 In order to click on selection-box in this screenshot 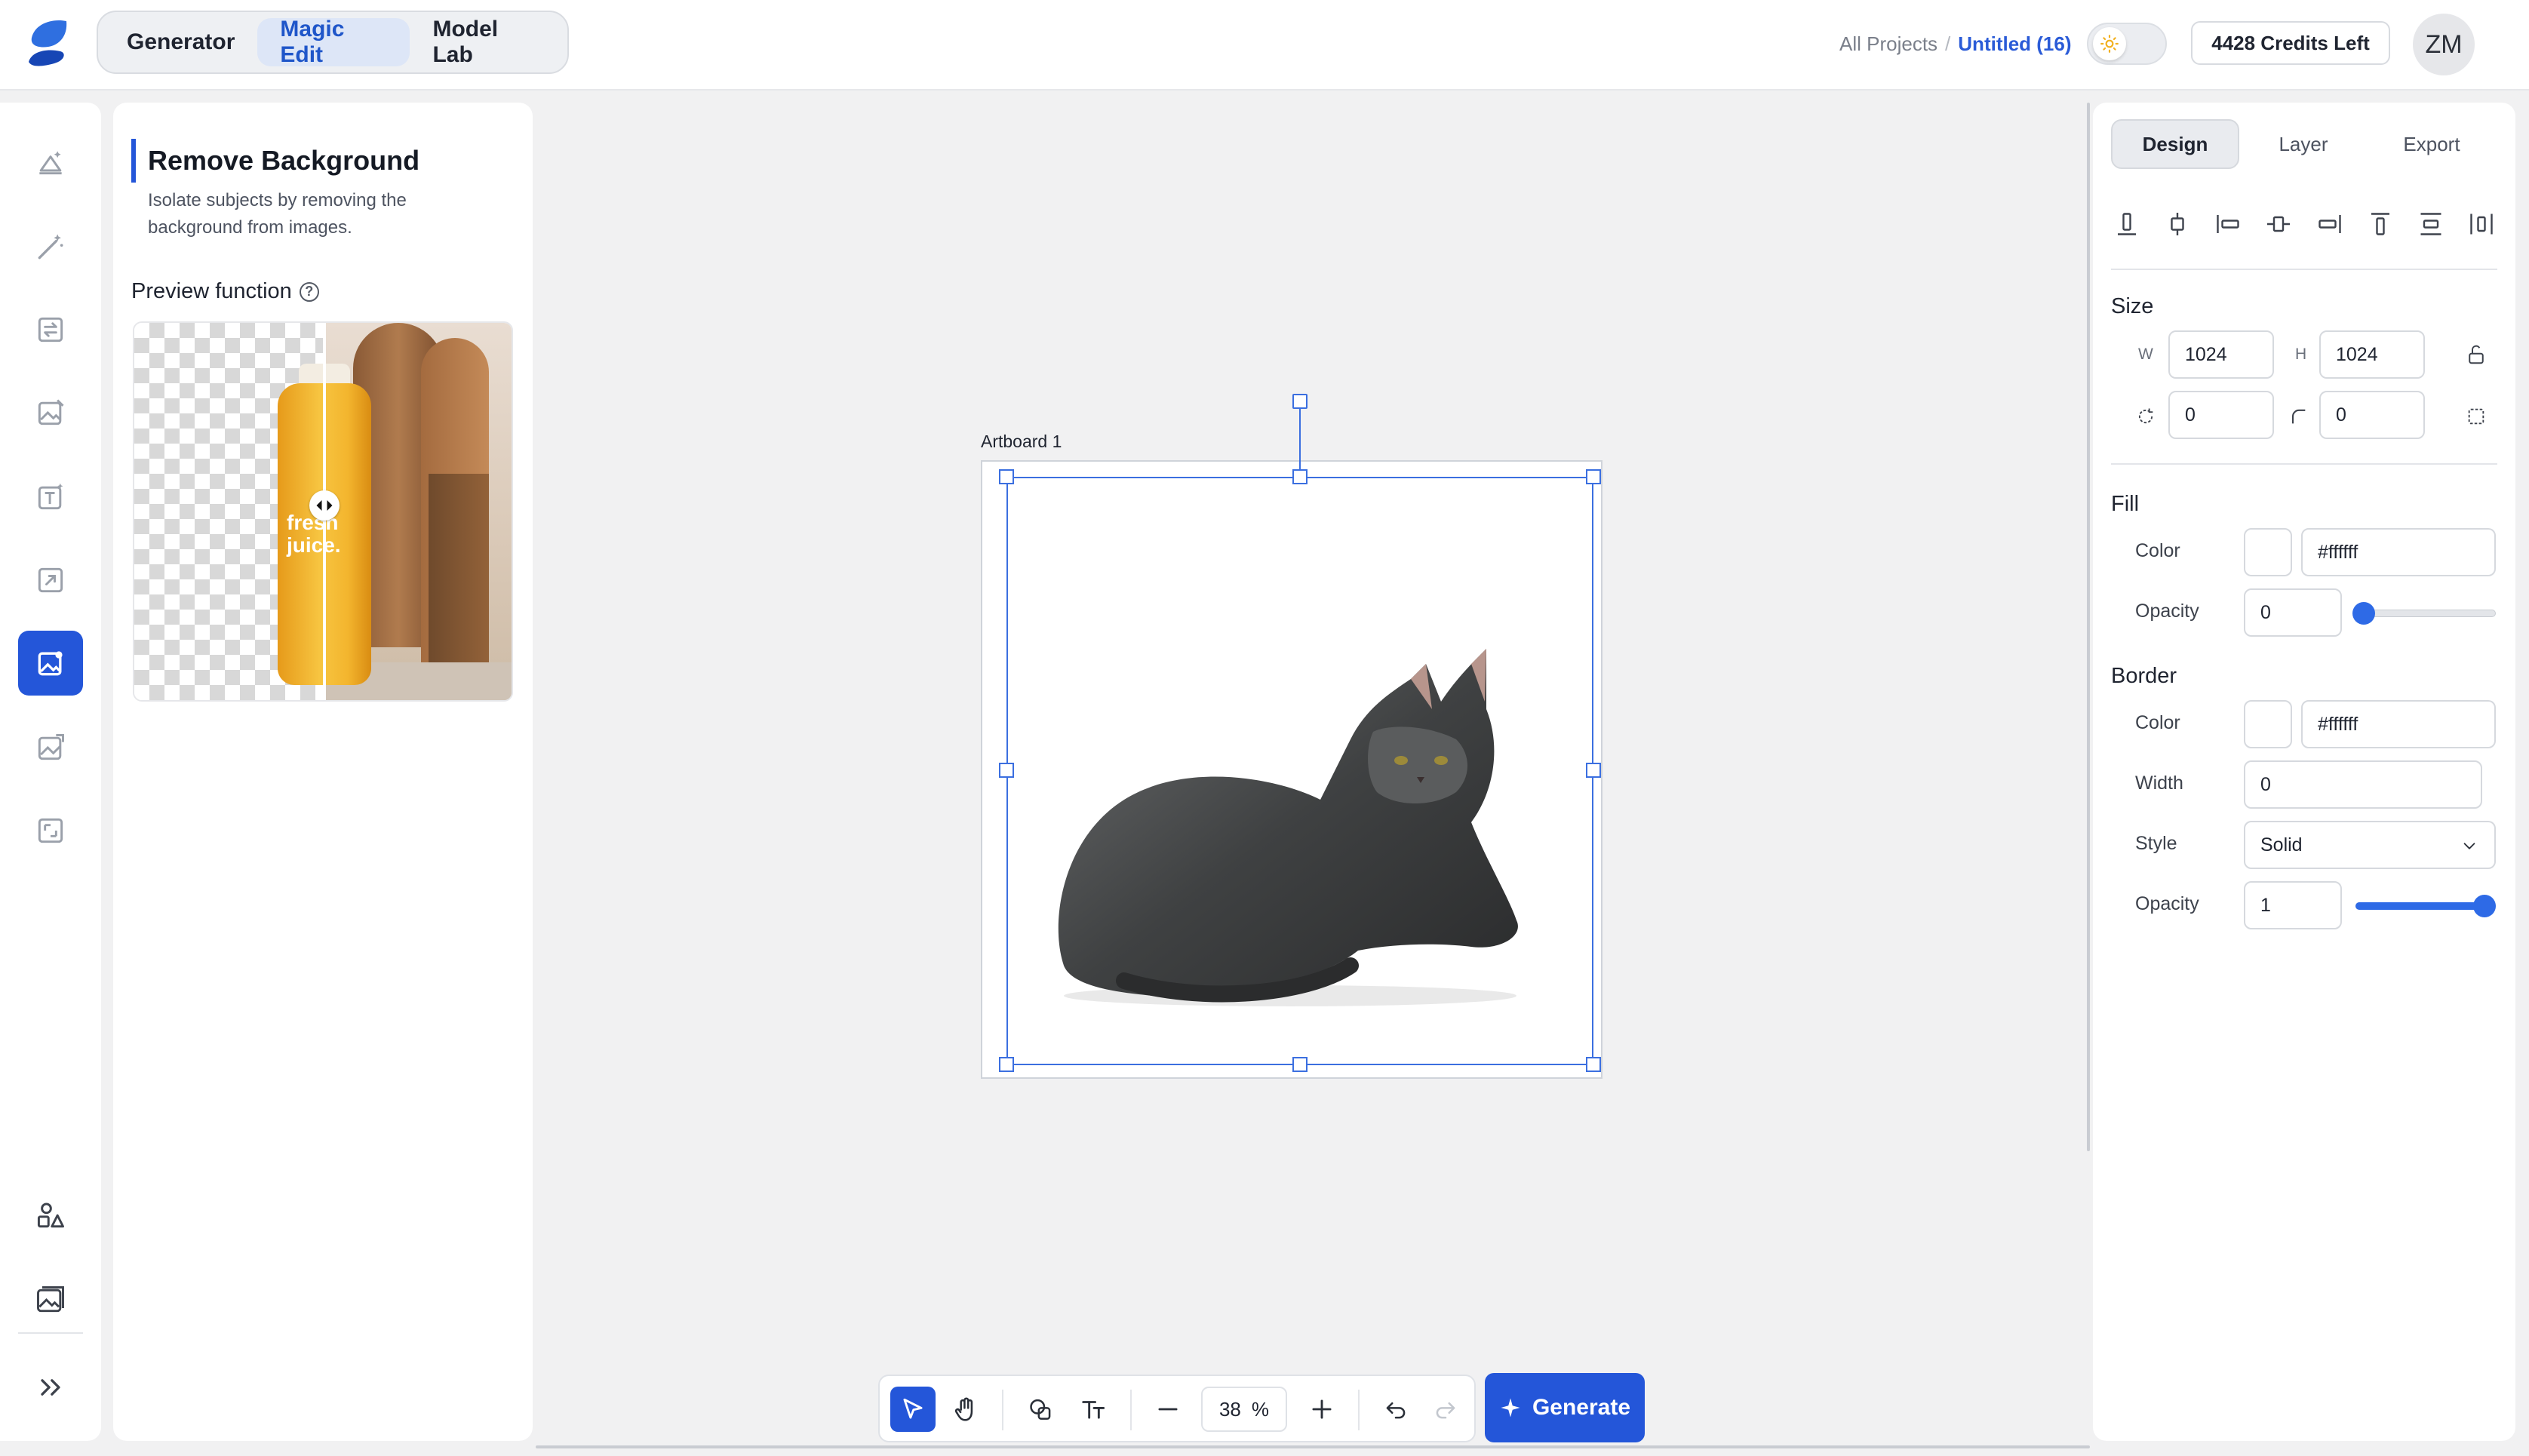, I will do `click(1299, 771)`.